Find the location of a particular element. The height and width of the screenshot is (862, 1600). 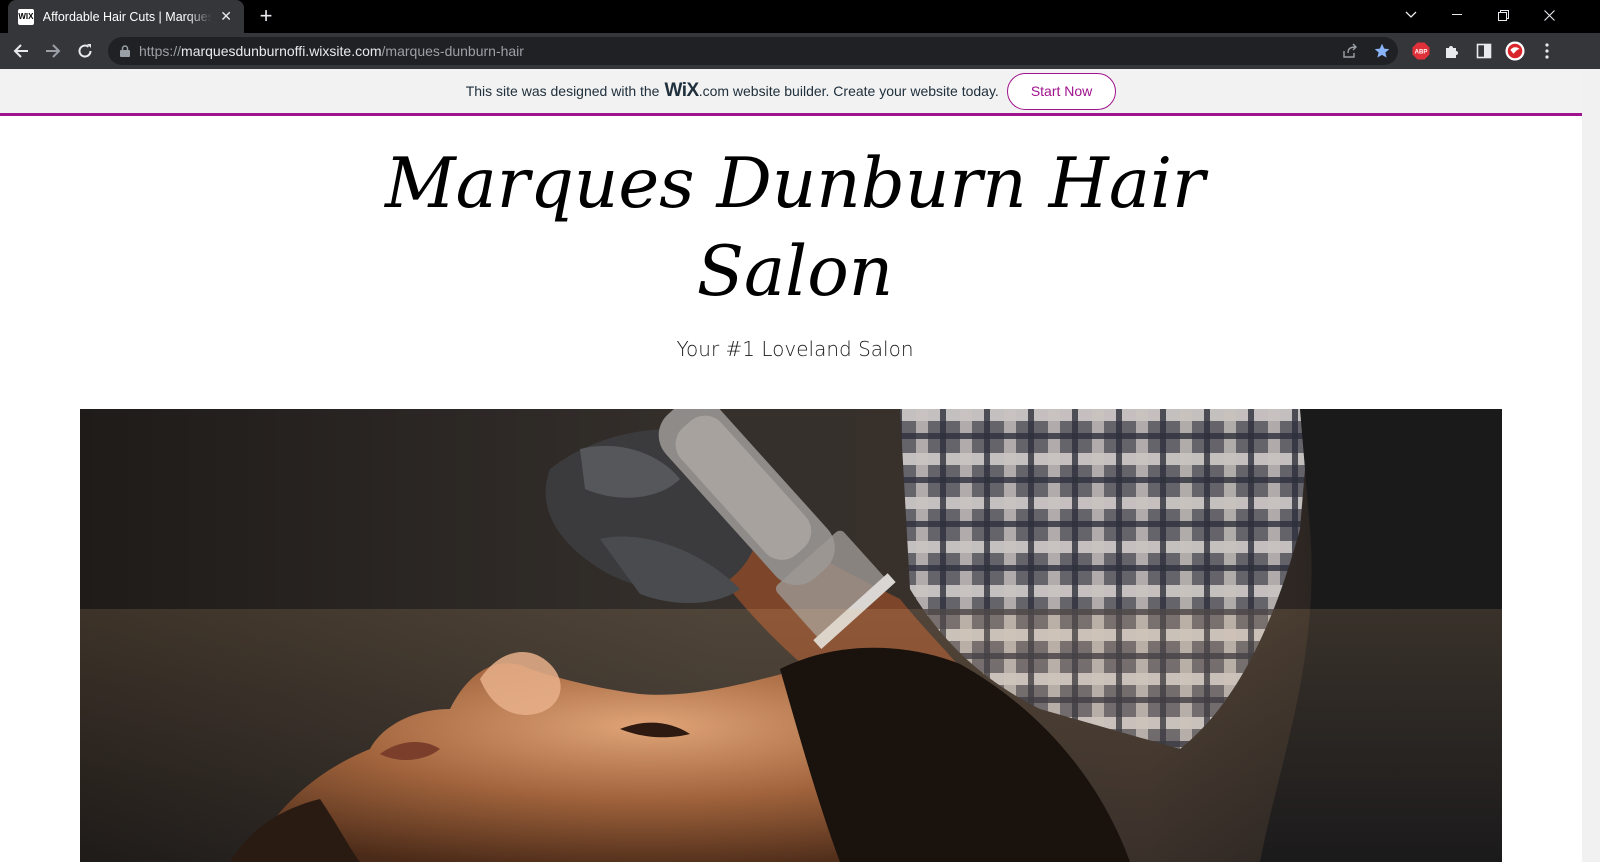

url-scheme: https:// is located at coordinates (160, 51).